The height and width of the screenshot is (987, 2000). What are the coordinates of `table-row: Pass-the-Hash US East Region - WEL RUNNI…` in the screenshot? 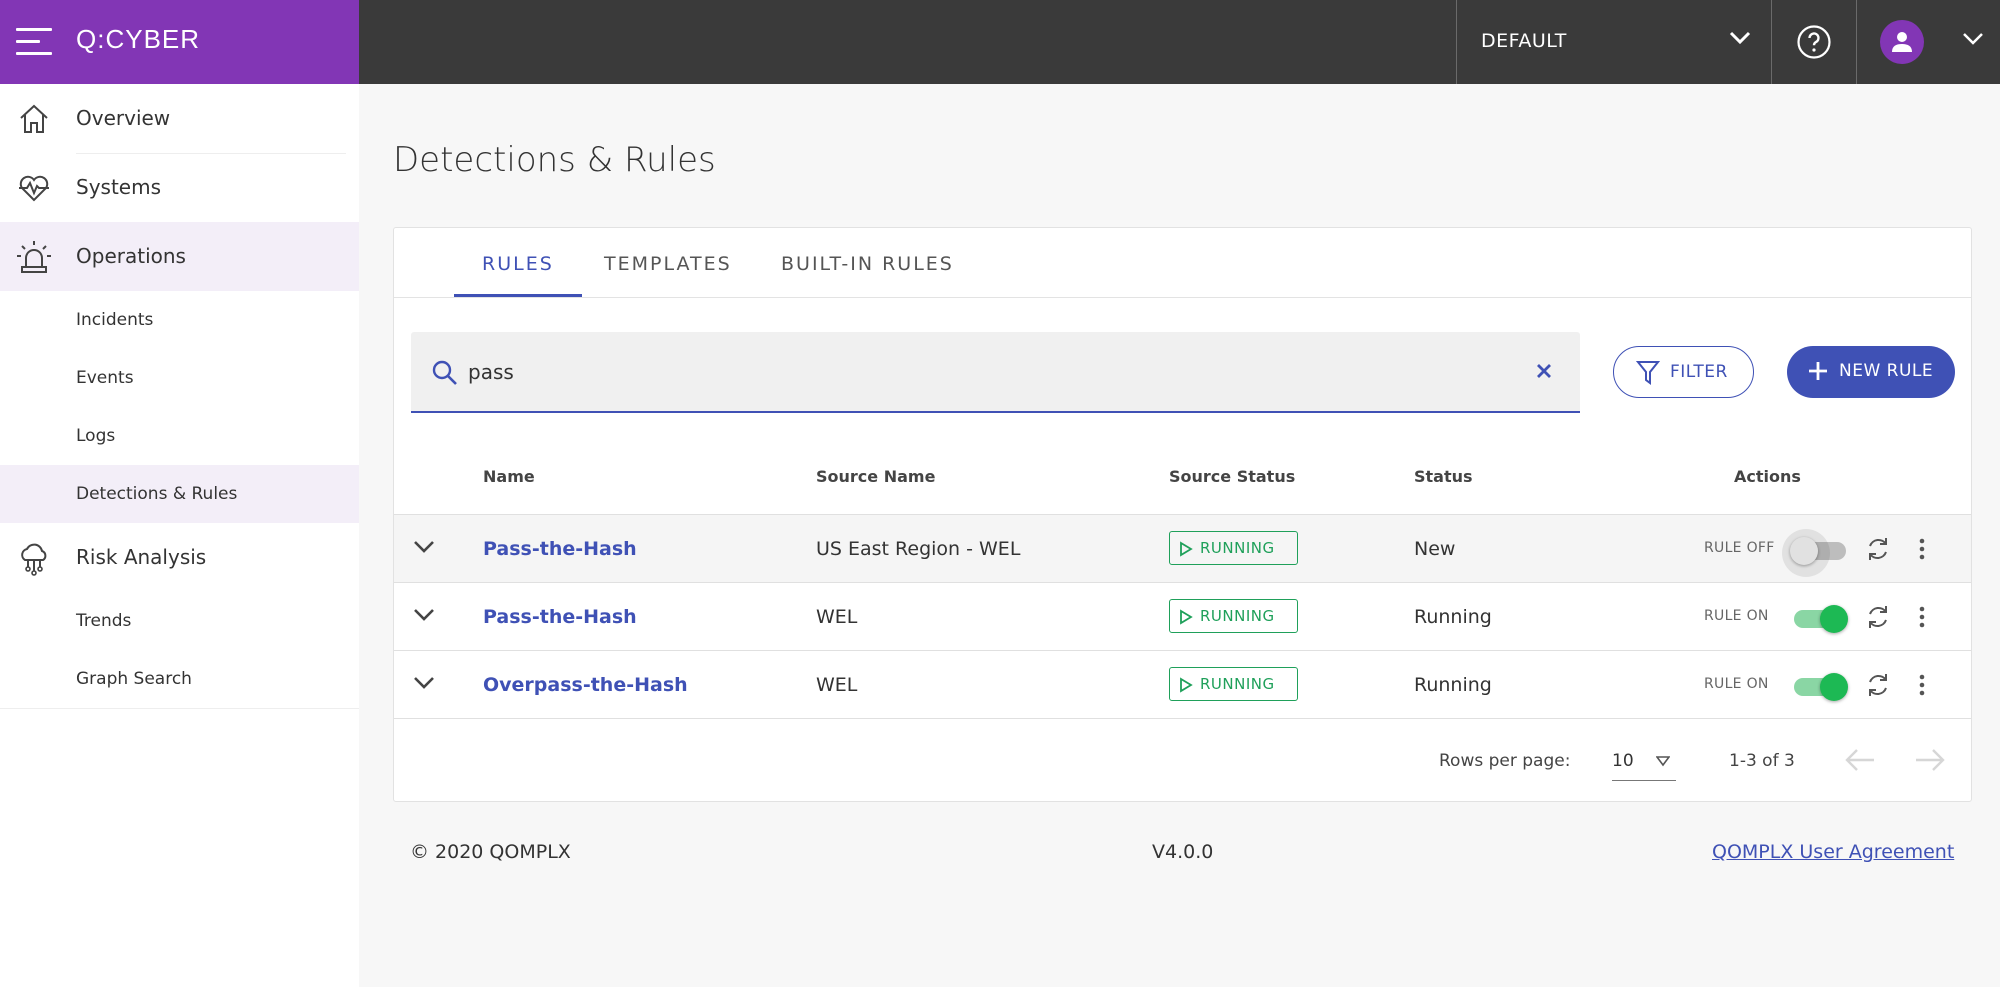 It's located at (1182, 548).